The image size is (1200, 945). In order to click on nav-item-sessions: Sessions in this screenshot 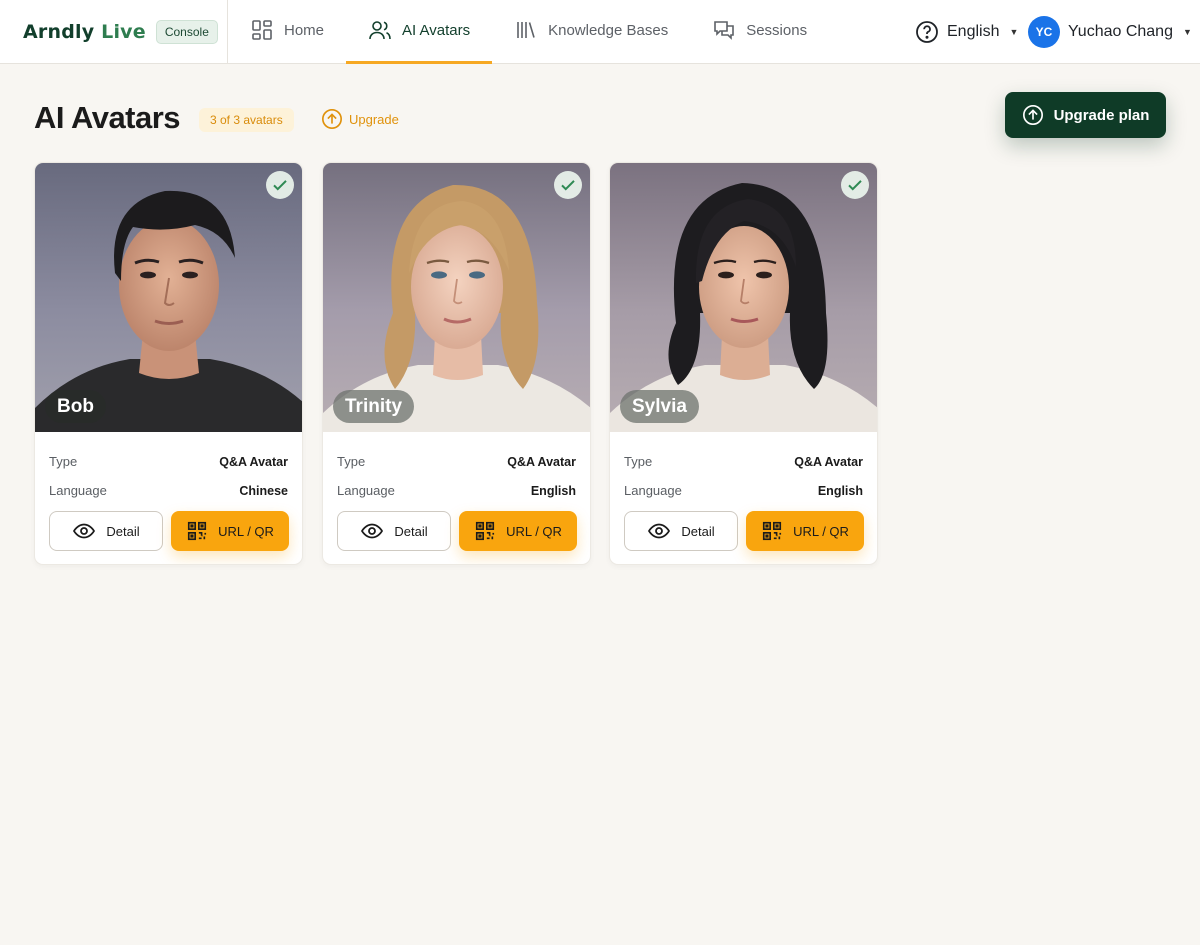, I will do `click(759, 32)`.